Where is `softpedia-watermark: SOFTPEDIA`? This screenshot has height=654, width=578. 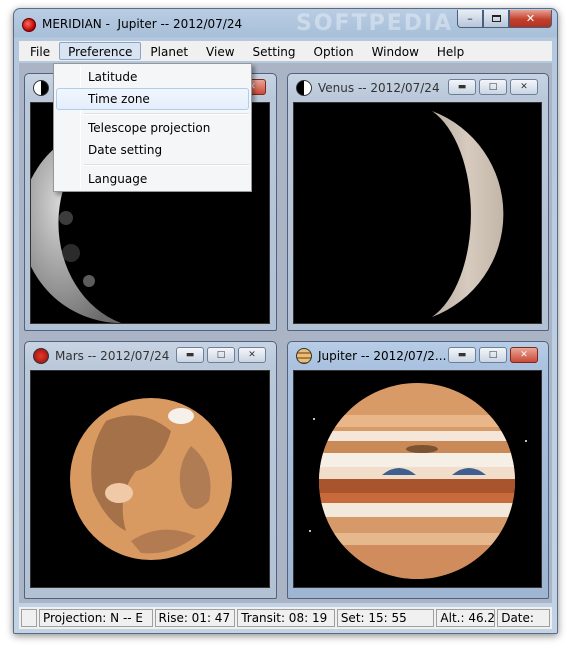 softpedia-watermark: SOFTPEDIA is located at coordinates (375, 23).